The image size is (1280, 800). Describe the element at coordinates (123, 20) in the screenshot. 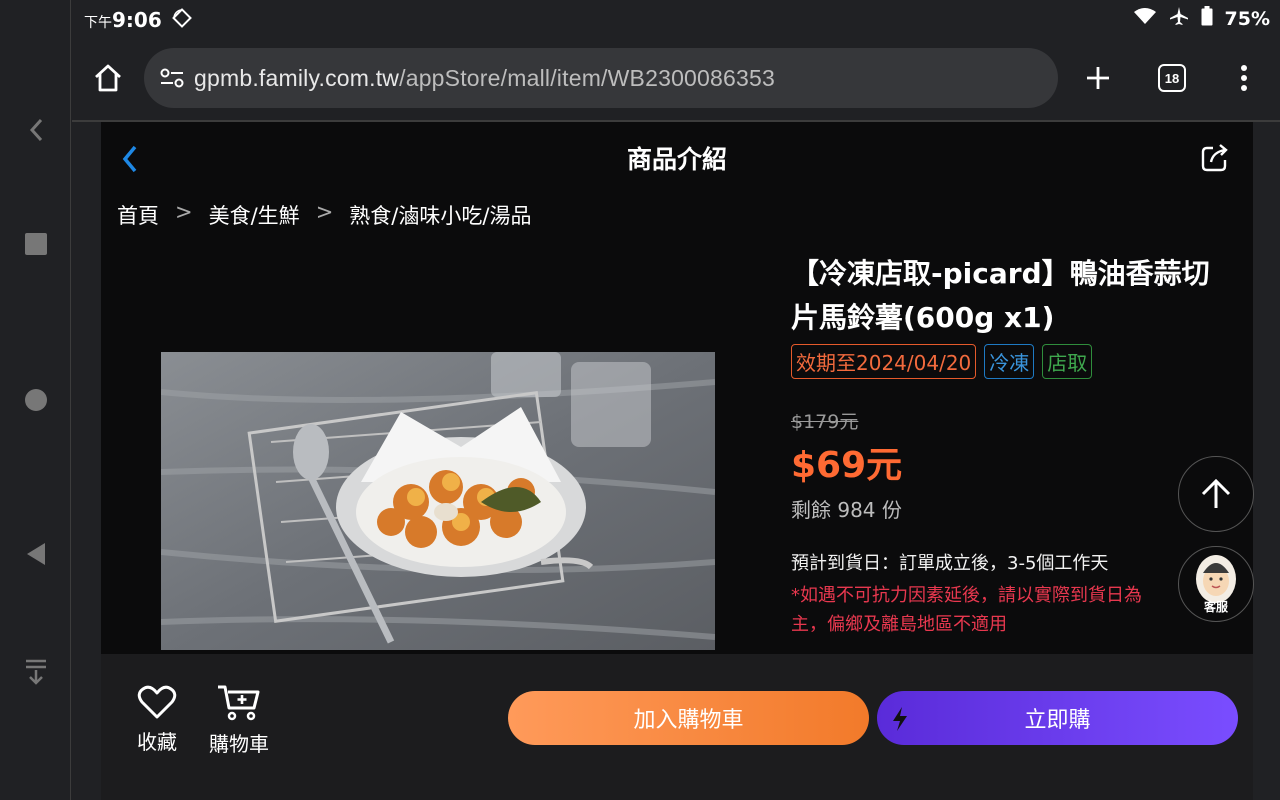

I see `clock: 下午9:06` at that location.